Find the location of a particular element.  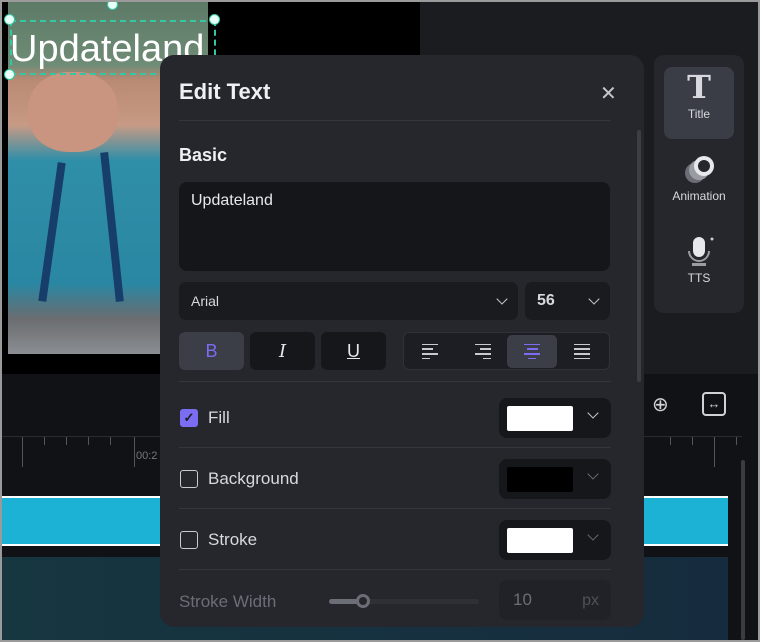

title-t-icon: T is located at coordinates (699, 87).